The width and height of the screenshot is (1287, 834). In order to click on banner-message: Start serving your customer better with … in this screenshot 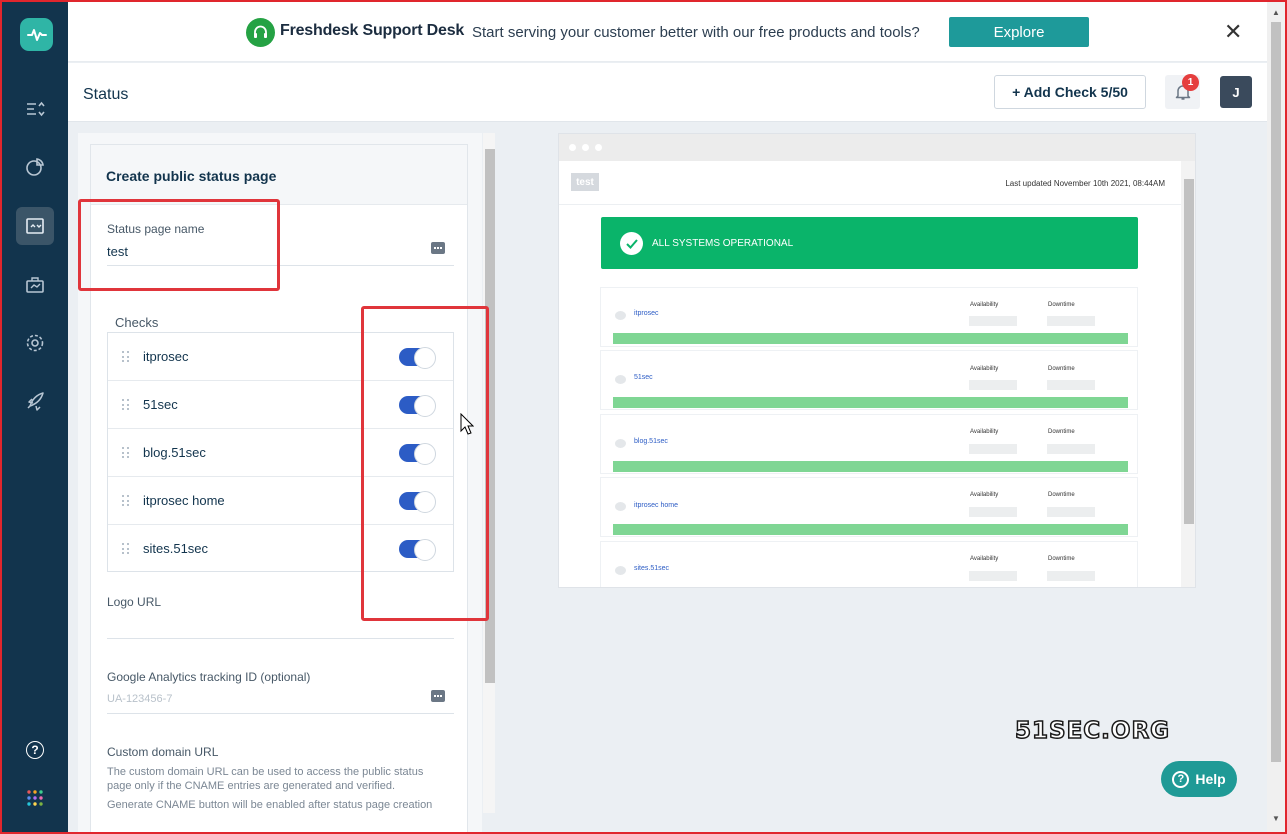, I will do `click(696, 32)`.